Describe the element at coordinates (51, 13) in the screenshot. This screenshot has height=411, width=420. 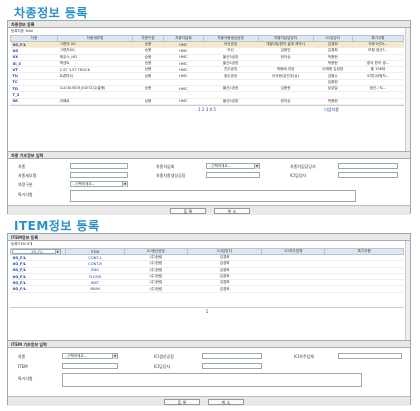
I see `vehicle-page-title: 차종정보 등록` at that location.